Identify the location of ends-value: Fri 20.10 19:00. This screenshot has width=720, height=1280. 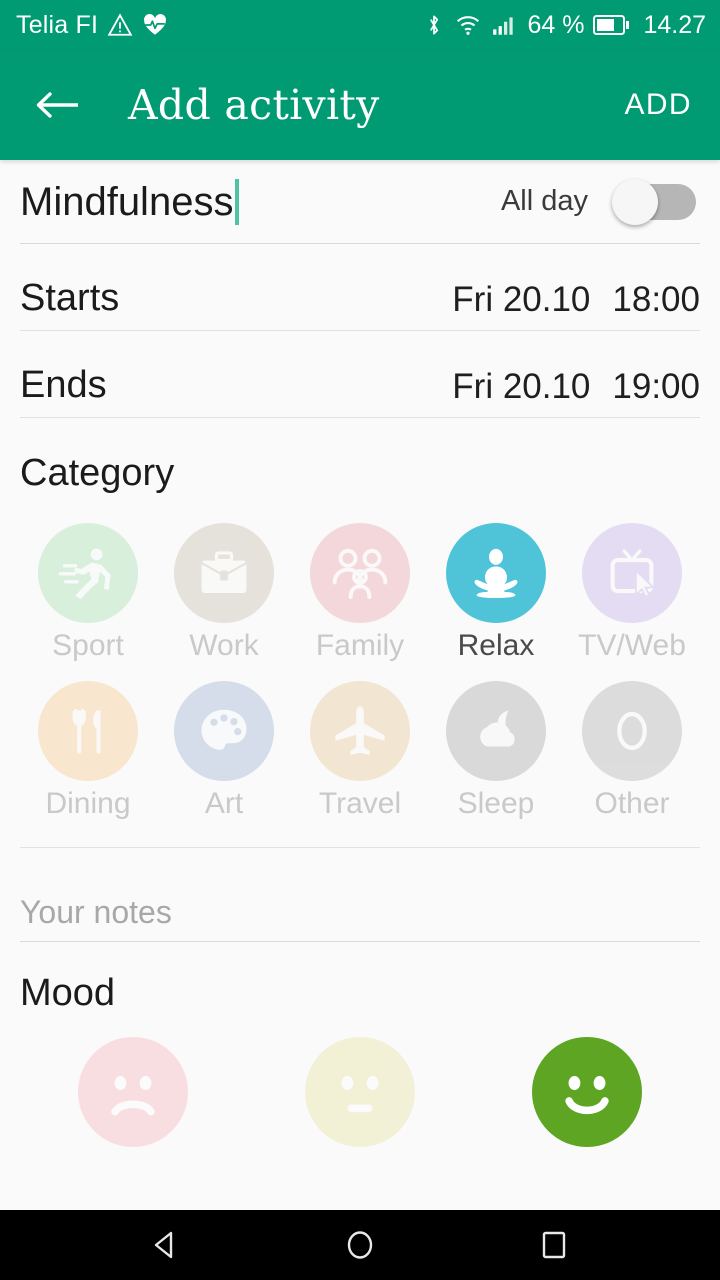
(576, 387).